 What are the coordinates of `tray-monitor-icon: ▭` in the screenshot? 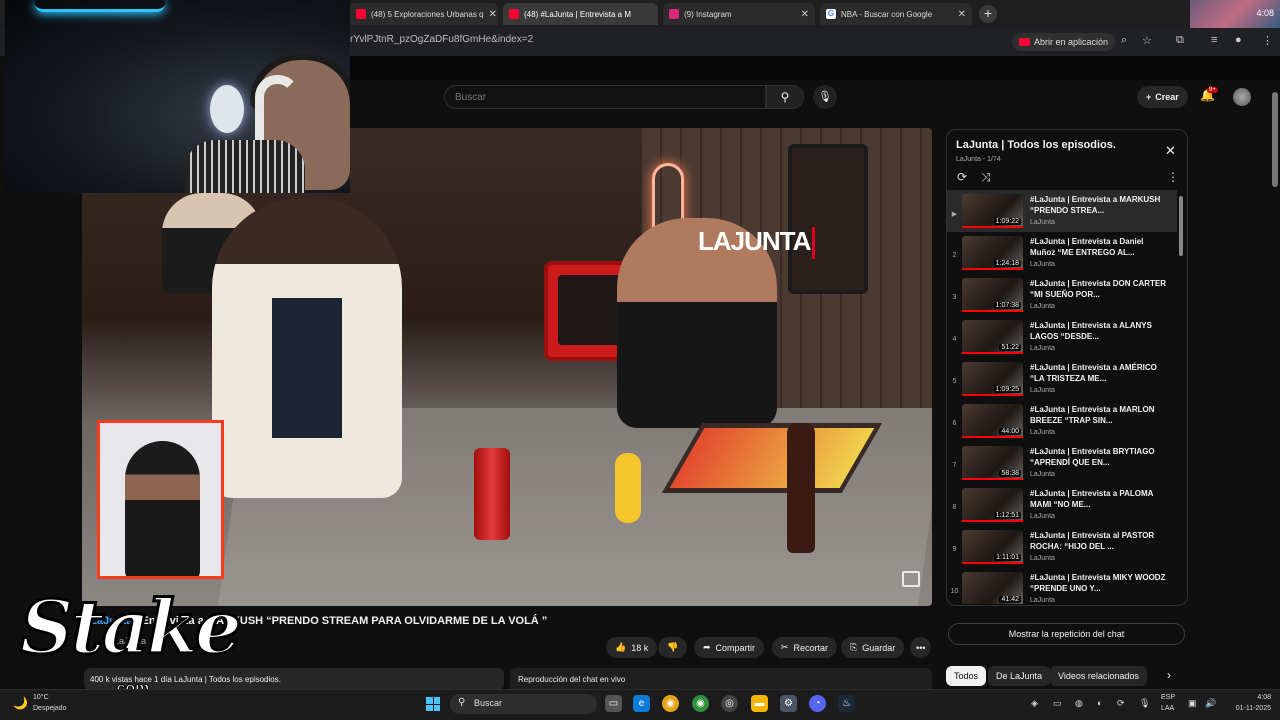 It's located at (1057, 703).